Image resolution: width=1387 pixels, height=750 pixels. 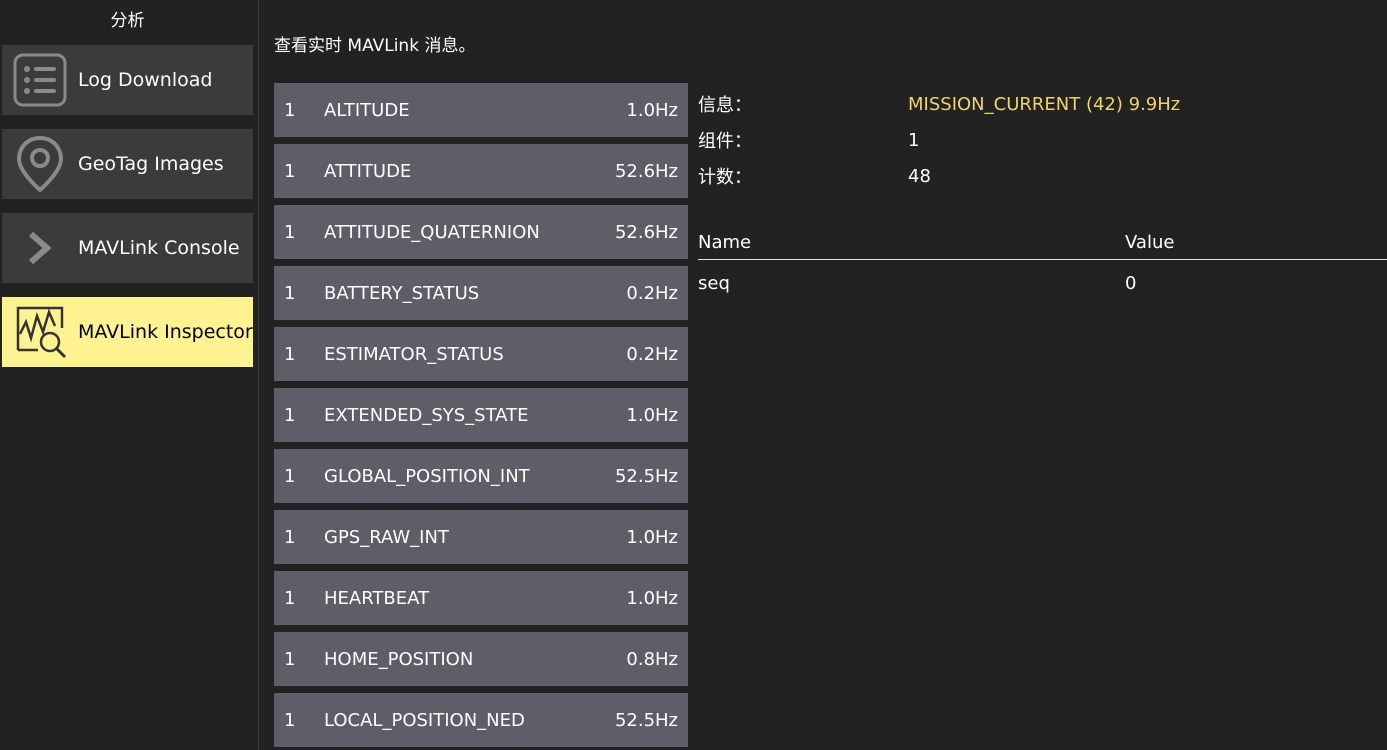 I want to click on info-count-label: 计数：, so click(x=725, y=177).